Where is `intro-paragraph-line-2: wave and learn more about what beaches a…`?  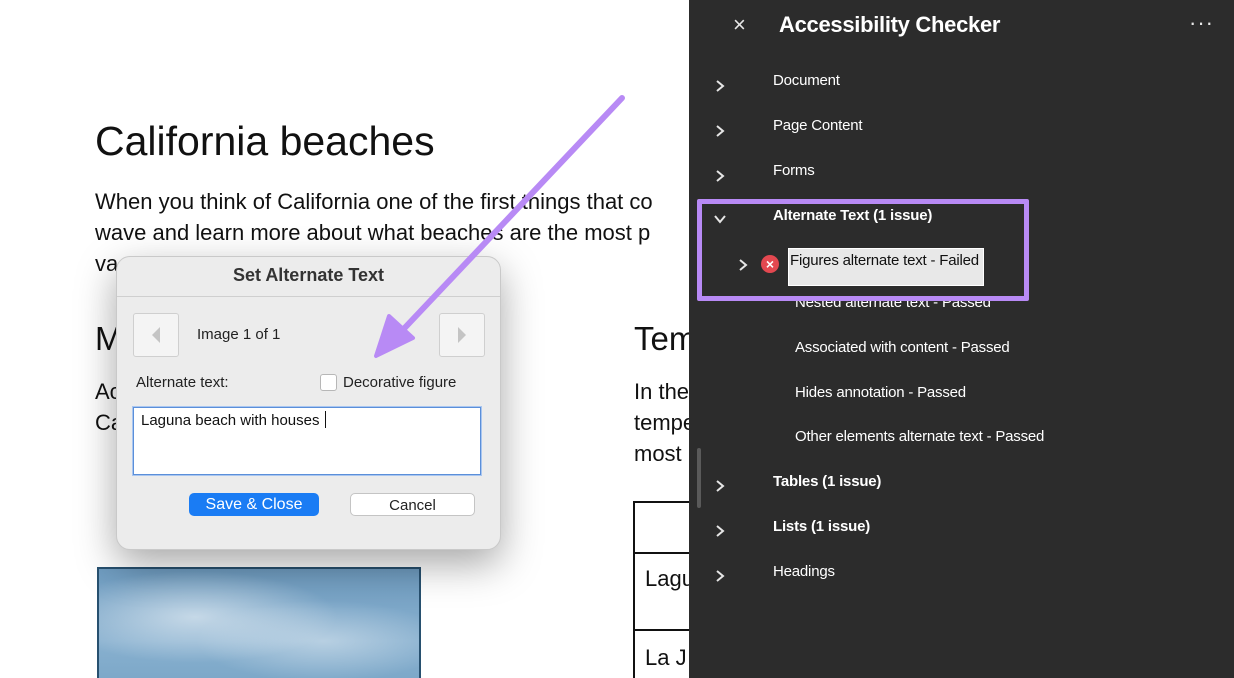 intro-paragraph-line-2: wave and learn more about what beaches a… is located at coordinates (373, 232).